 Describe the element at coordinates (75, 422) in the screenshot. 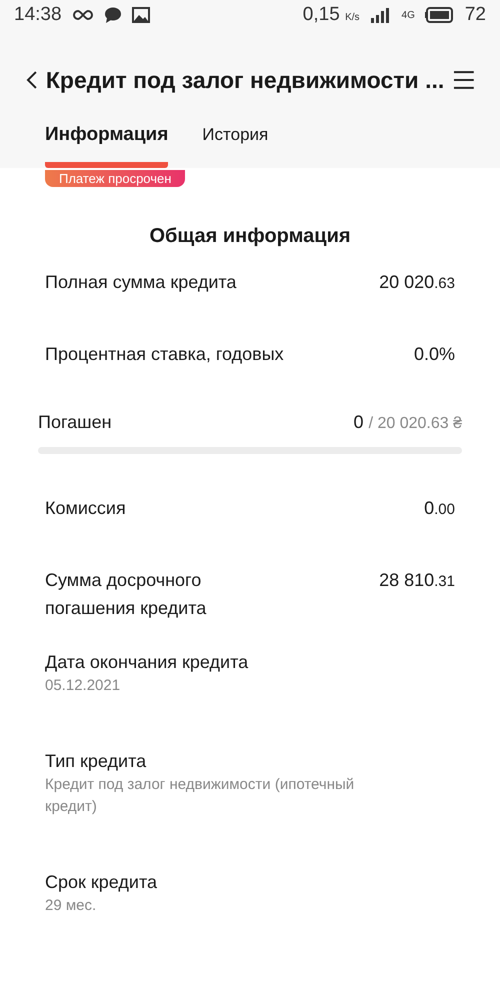

I see `row-label: Погашен` at that location.